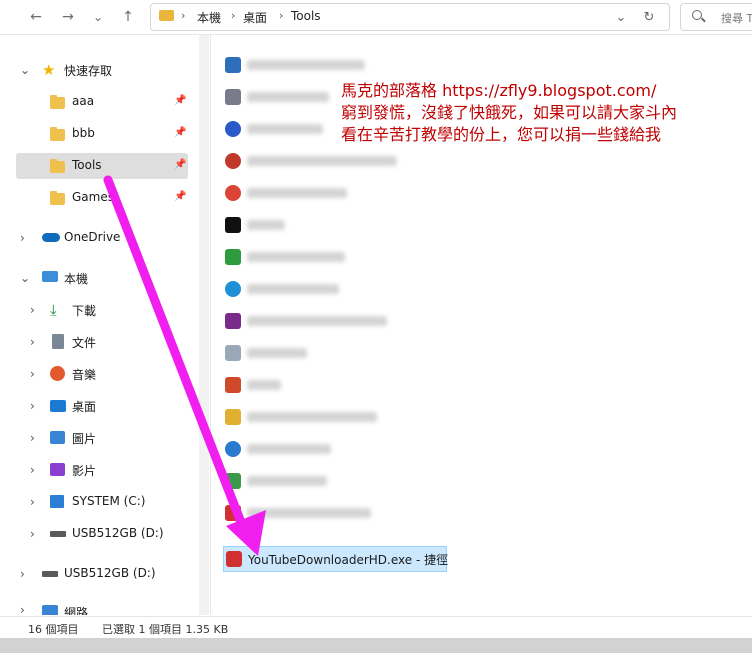 The height and width of the screenshot is (653, 752). I want to click on sidebar-item-label: SYSTEM (C:), so click(109, 501).